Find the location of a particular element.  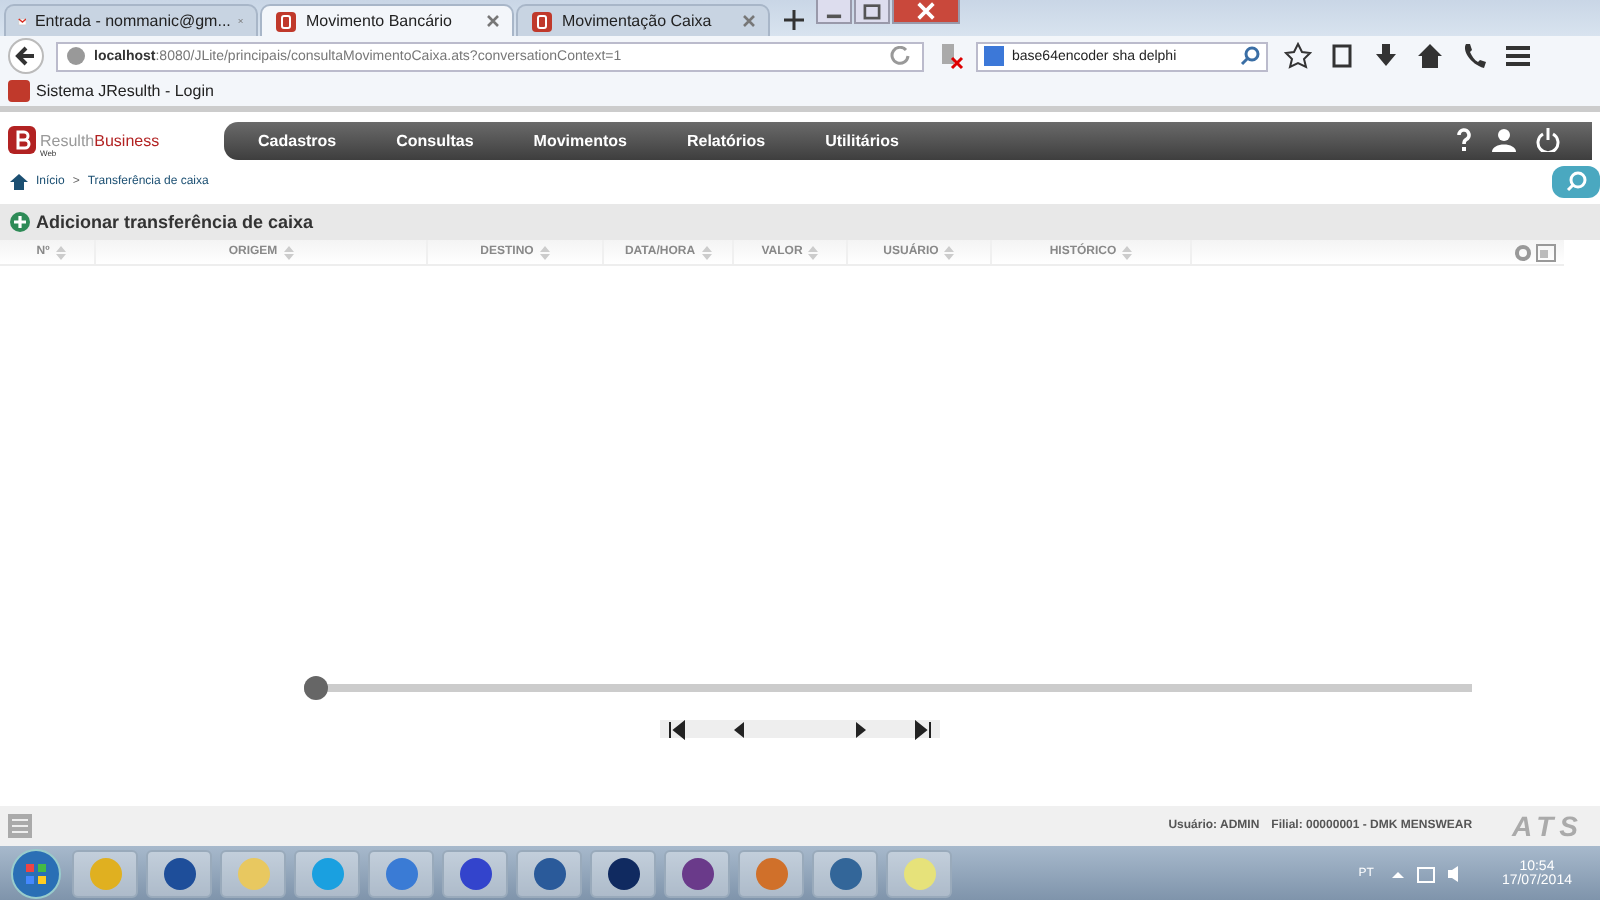

reload-icon is located at coordinates (902, 56).